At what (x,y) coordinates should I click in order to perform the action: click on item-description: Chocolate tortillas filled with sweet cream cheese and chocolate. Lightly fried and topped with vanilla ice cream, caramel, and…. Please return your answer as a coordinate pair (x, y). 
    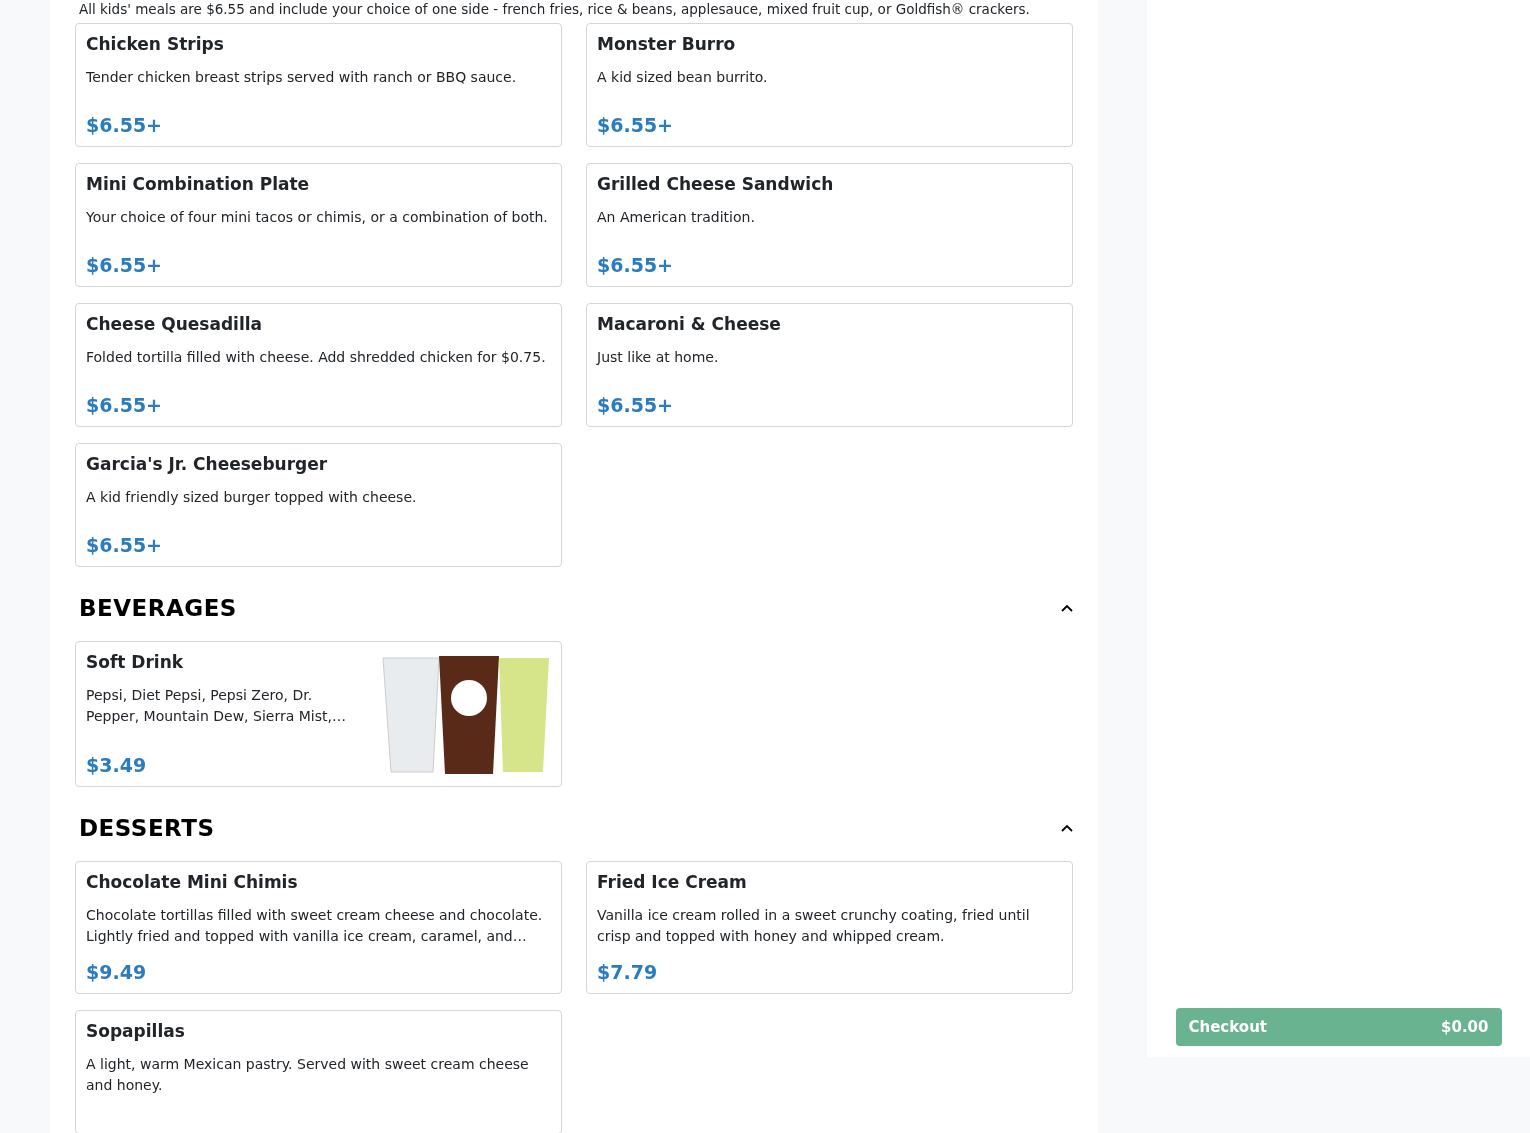
    Looking at the image, I should click on (315, 926).